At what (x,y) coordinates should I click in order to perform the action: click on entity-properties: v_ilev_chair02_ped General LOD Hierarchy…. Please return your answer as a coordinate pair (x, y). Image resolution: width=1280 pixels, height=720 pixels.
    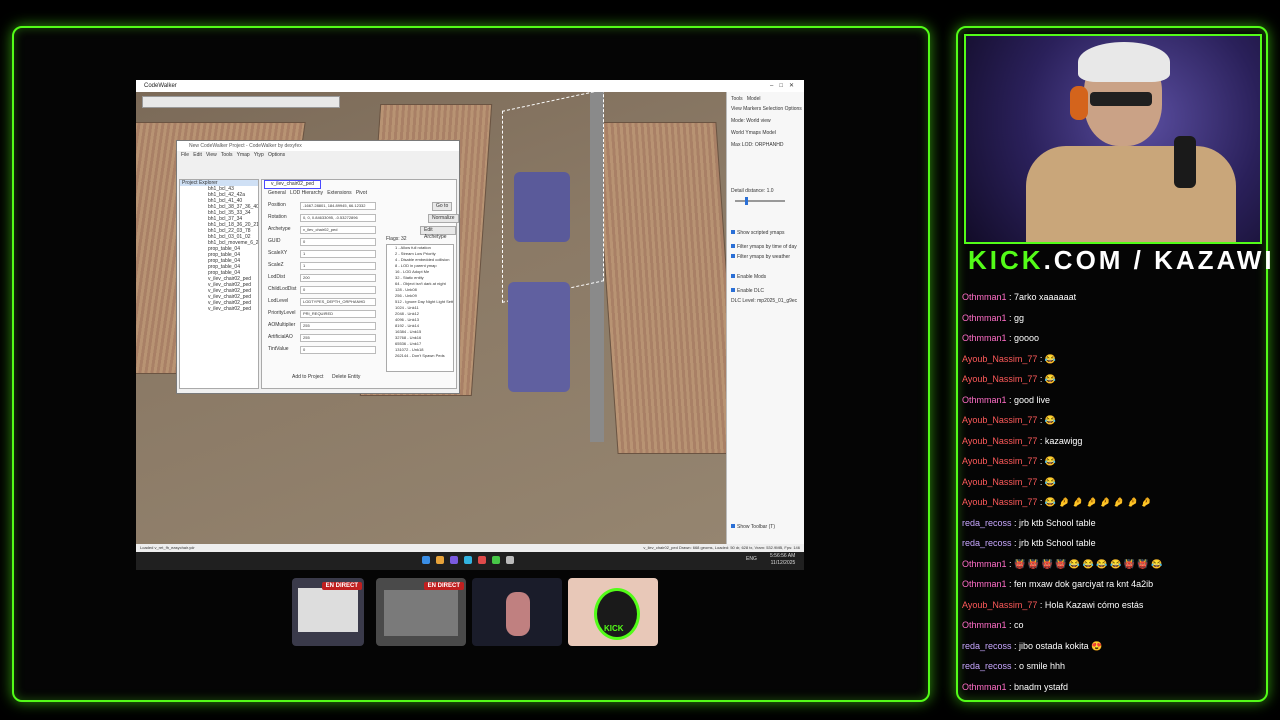
    Looking at the image, I should click on (360, 284).